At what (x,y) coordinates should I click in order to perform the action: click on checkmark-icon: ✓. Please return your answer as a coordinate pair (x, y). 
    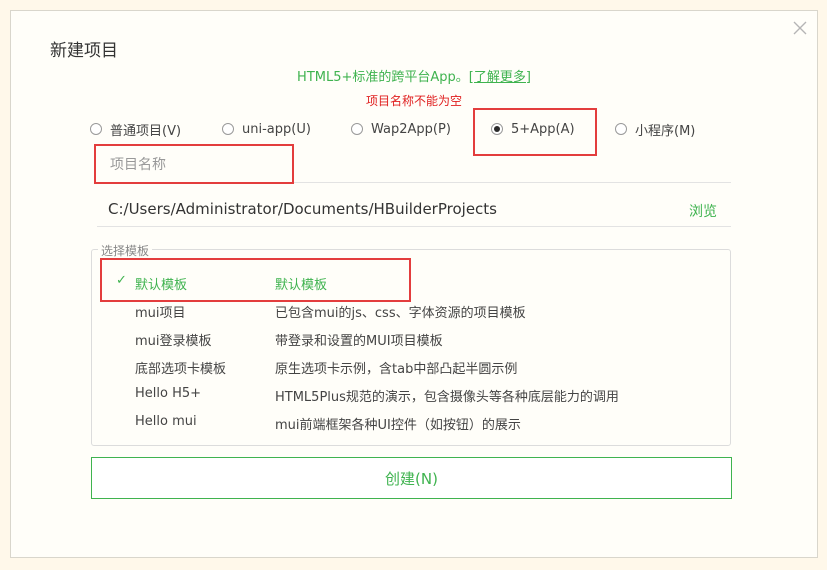
    Looking at the image, I should click on (121, 280).